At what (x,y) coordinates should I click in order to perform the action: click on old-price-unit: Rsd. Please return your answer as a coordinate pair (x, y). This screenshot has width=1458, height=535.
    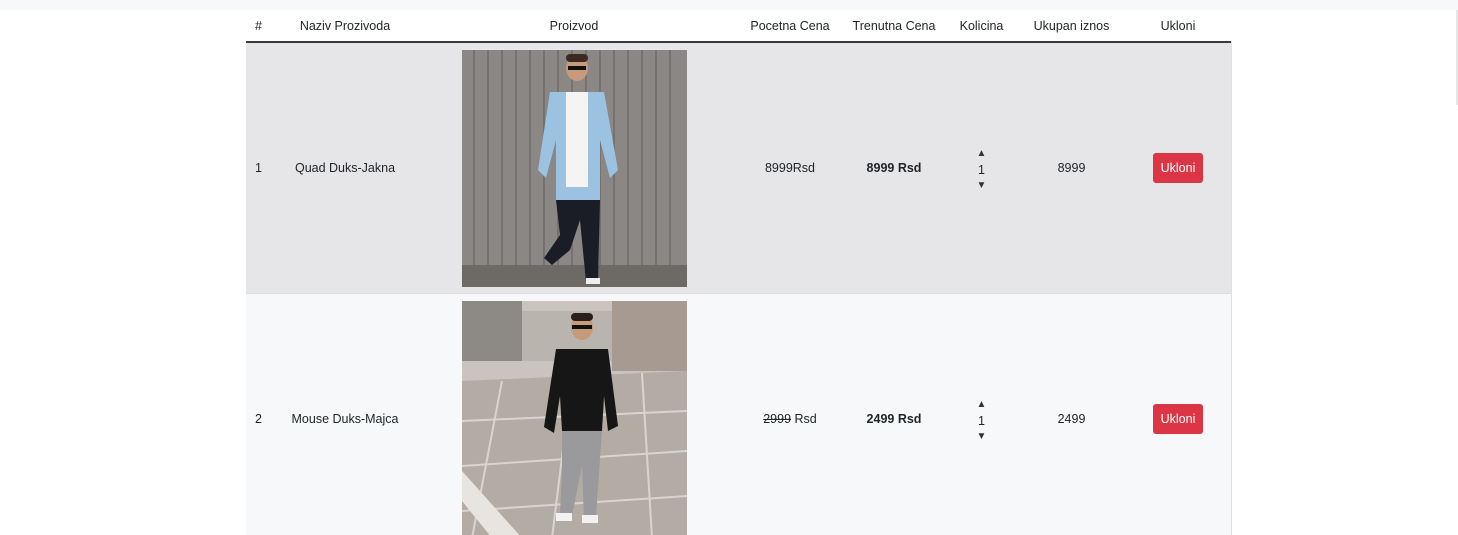
    Looking at the image, I should click on (804, 419).